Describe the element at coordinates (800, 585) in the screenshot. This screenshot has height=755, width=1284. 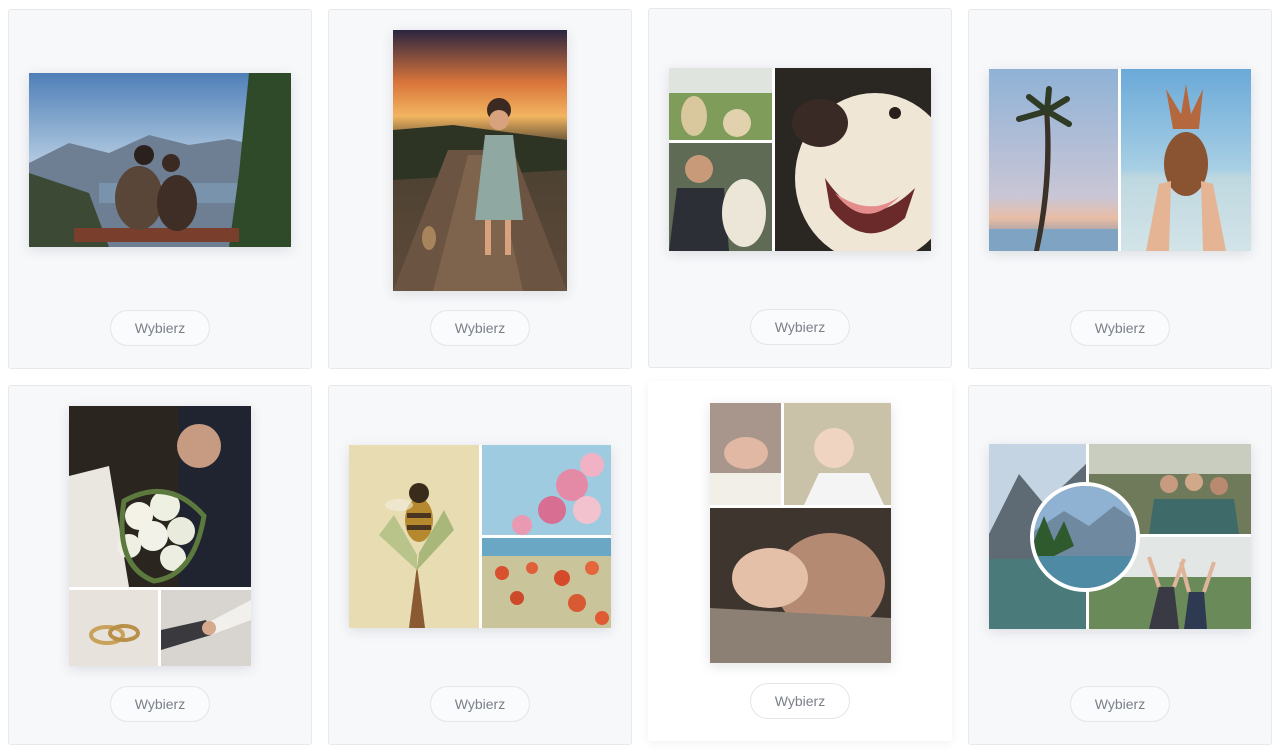
I see `photo-father-with-newborn` at that location.